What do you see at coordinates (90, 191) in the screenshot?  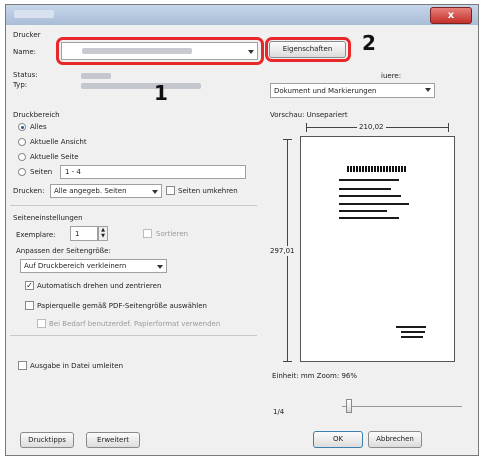 I see `drucken-select-value: Alle angegeb. Seiten` at bounding box center [90, 191].